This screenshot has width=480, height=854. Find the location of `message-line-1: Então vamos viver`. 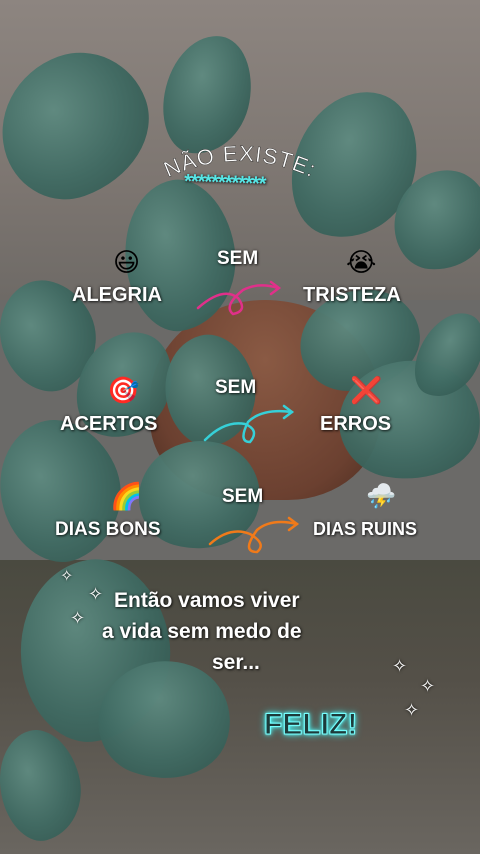

message-line-1: Então vamos viver is located at coordinates (207, 600).